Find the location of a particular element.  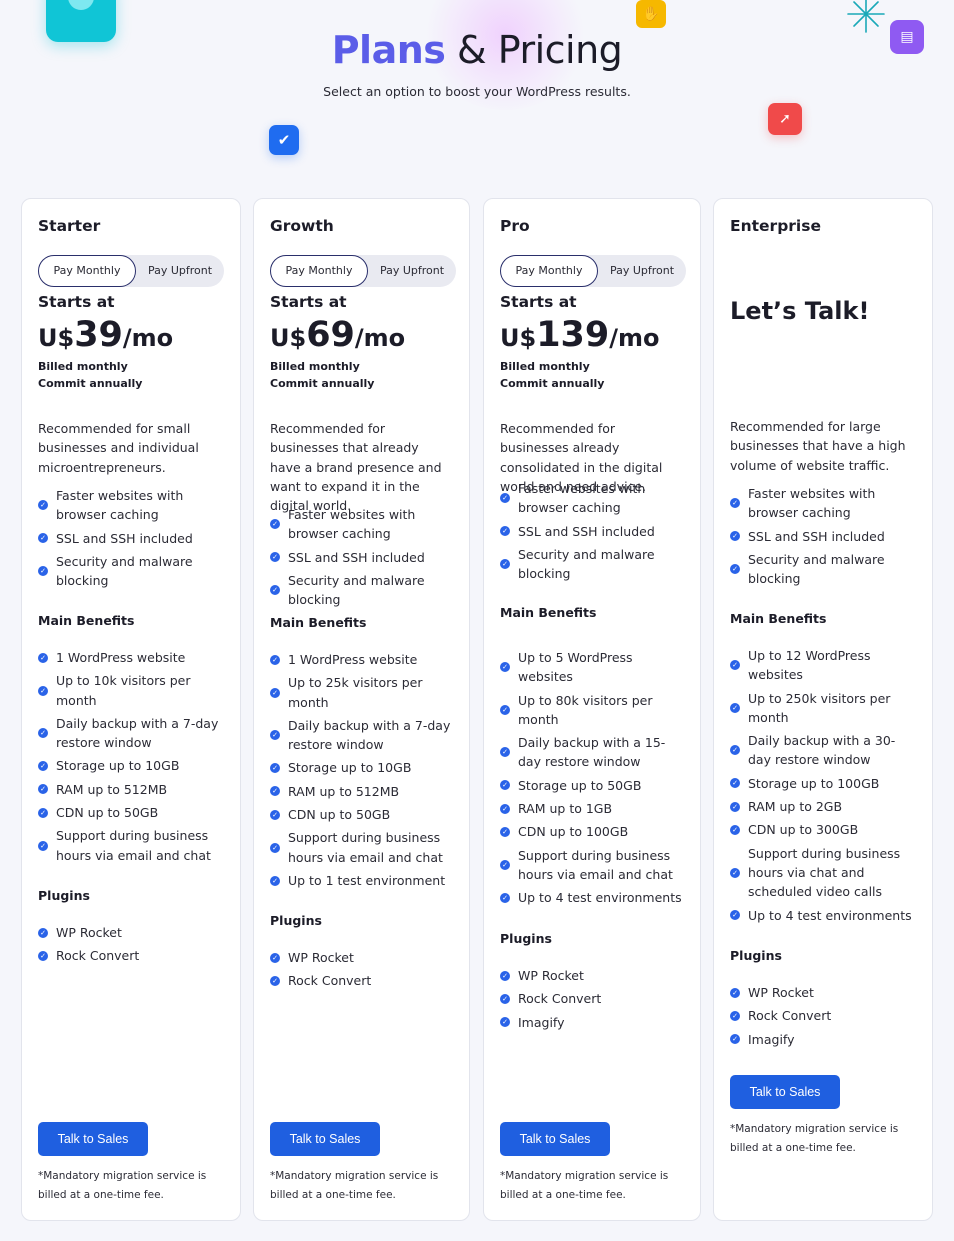

hand-coin-icon: ✋ is located at coordinates (651, 14).